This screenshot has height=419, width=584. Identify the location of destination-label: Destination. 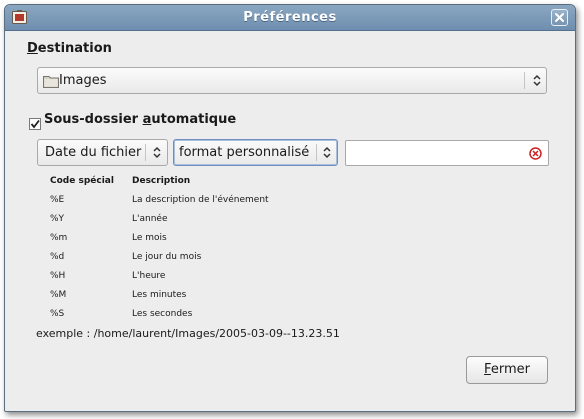
(69, 48).